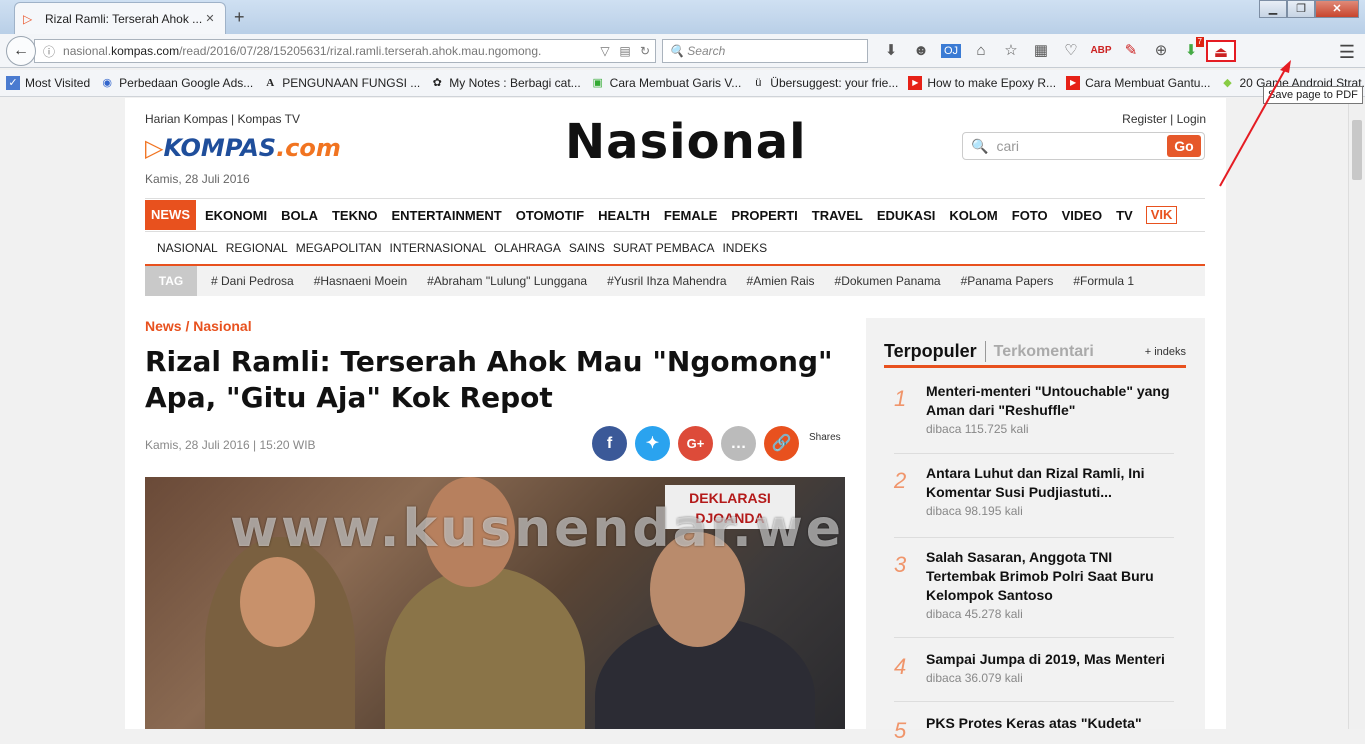 The image size is (1365, 744). Describe the element at coordinates (973, 215) in the screenshot. I see `nav-kolom: KOLOM` at that location.